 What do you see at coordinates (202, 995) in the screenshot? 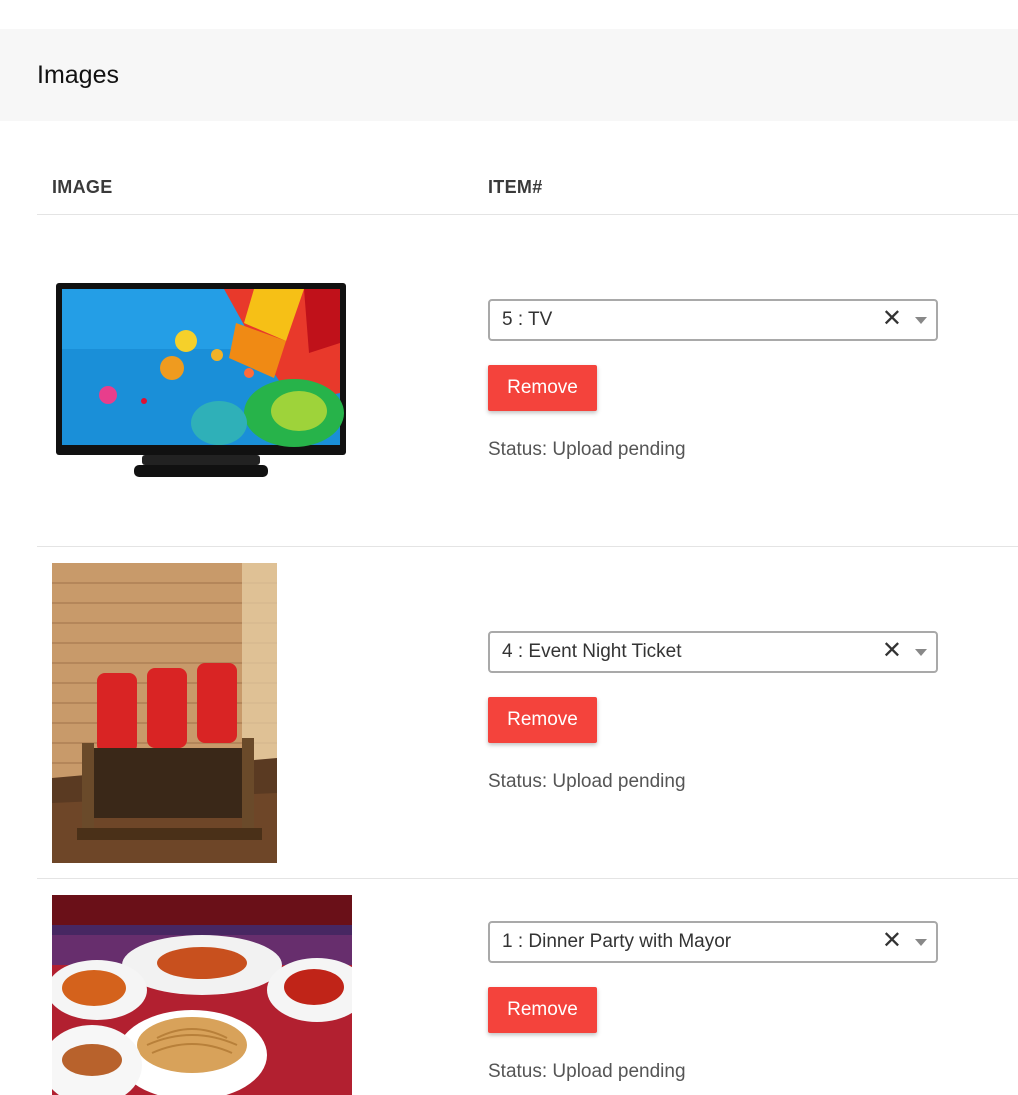
I see `dinner-food-image` at bounding box center [202, 995].